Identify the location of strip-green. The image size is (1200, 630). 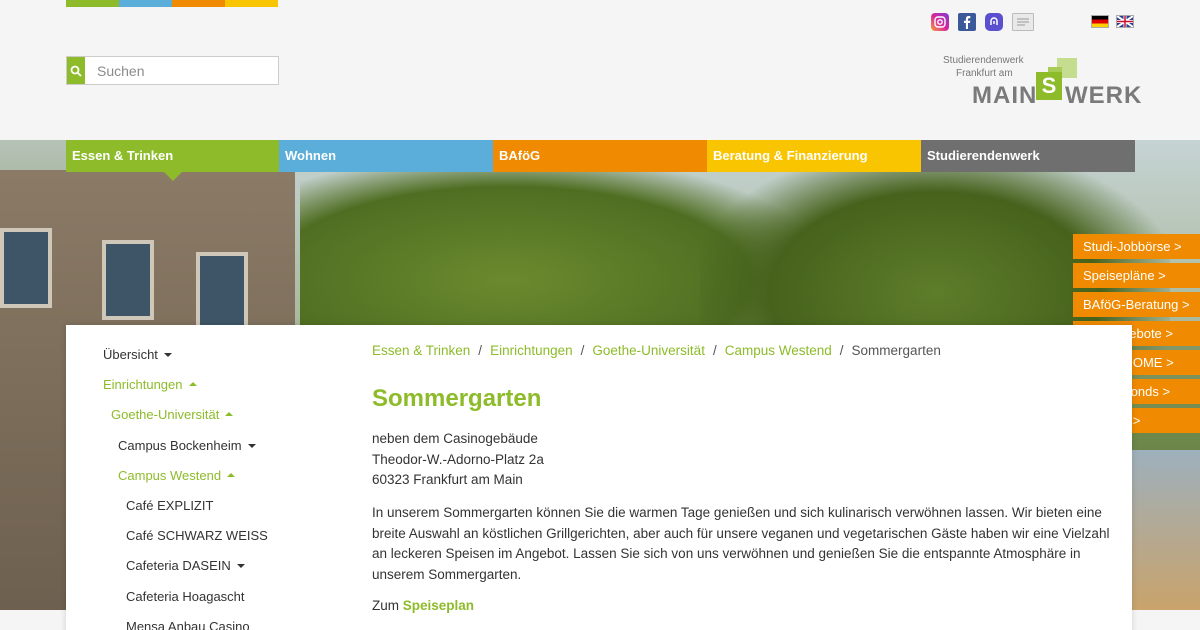
(92, 3).